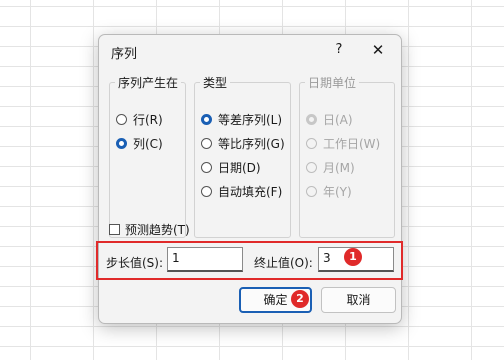 This screenshot has width=504, height=360. Describe the element at coordinates (339, 50) in the screenshot. I see `help-button: ?` at that location.